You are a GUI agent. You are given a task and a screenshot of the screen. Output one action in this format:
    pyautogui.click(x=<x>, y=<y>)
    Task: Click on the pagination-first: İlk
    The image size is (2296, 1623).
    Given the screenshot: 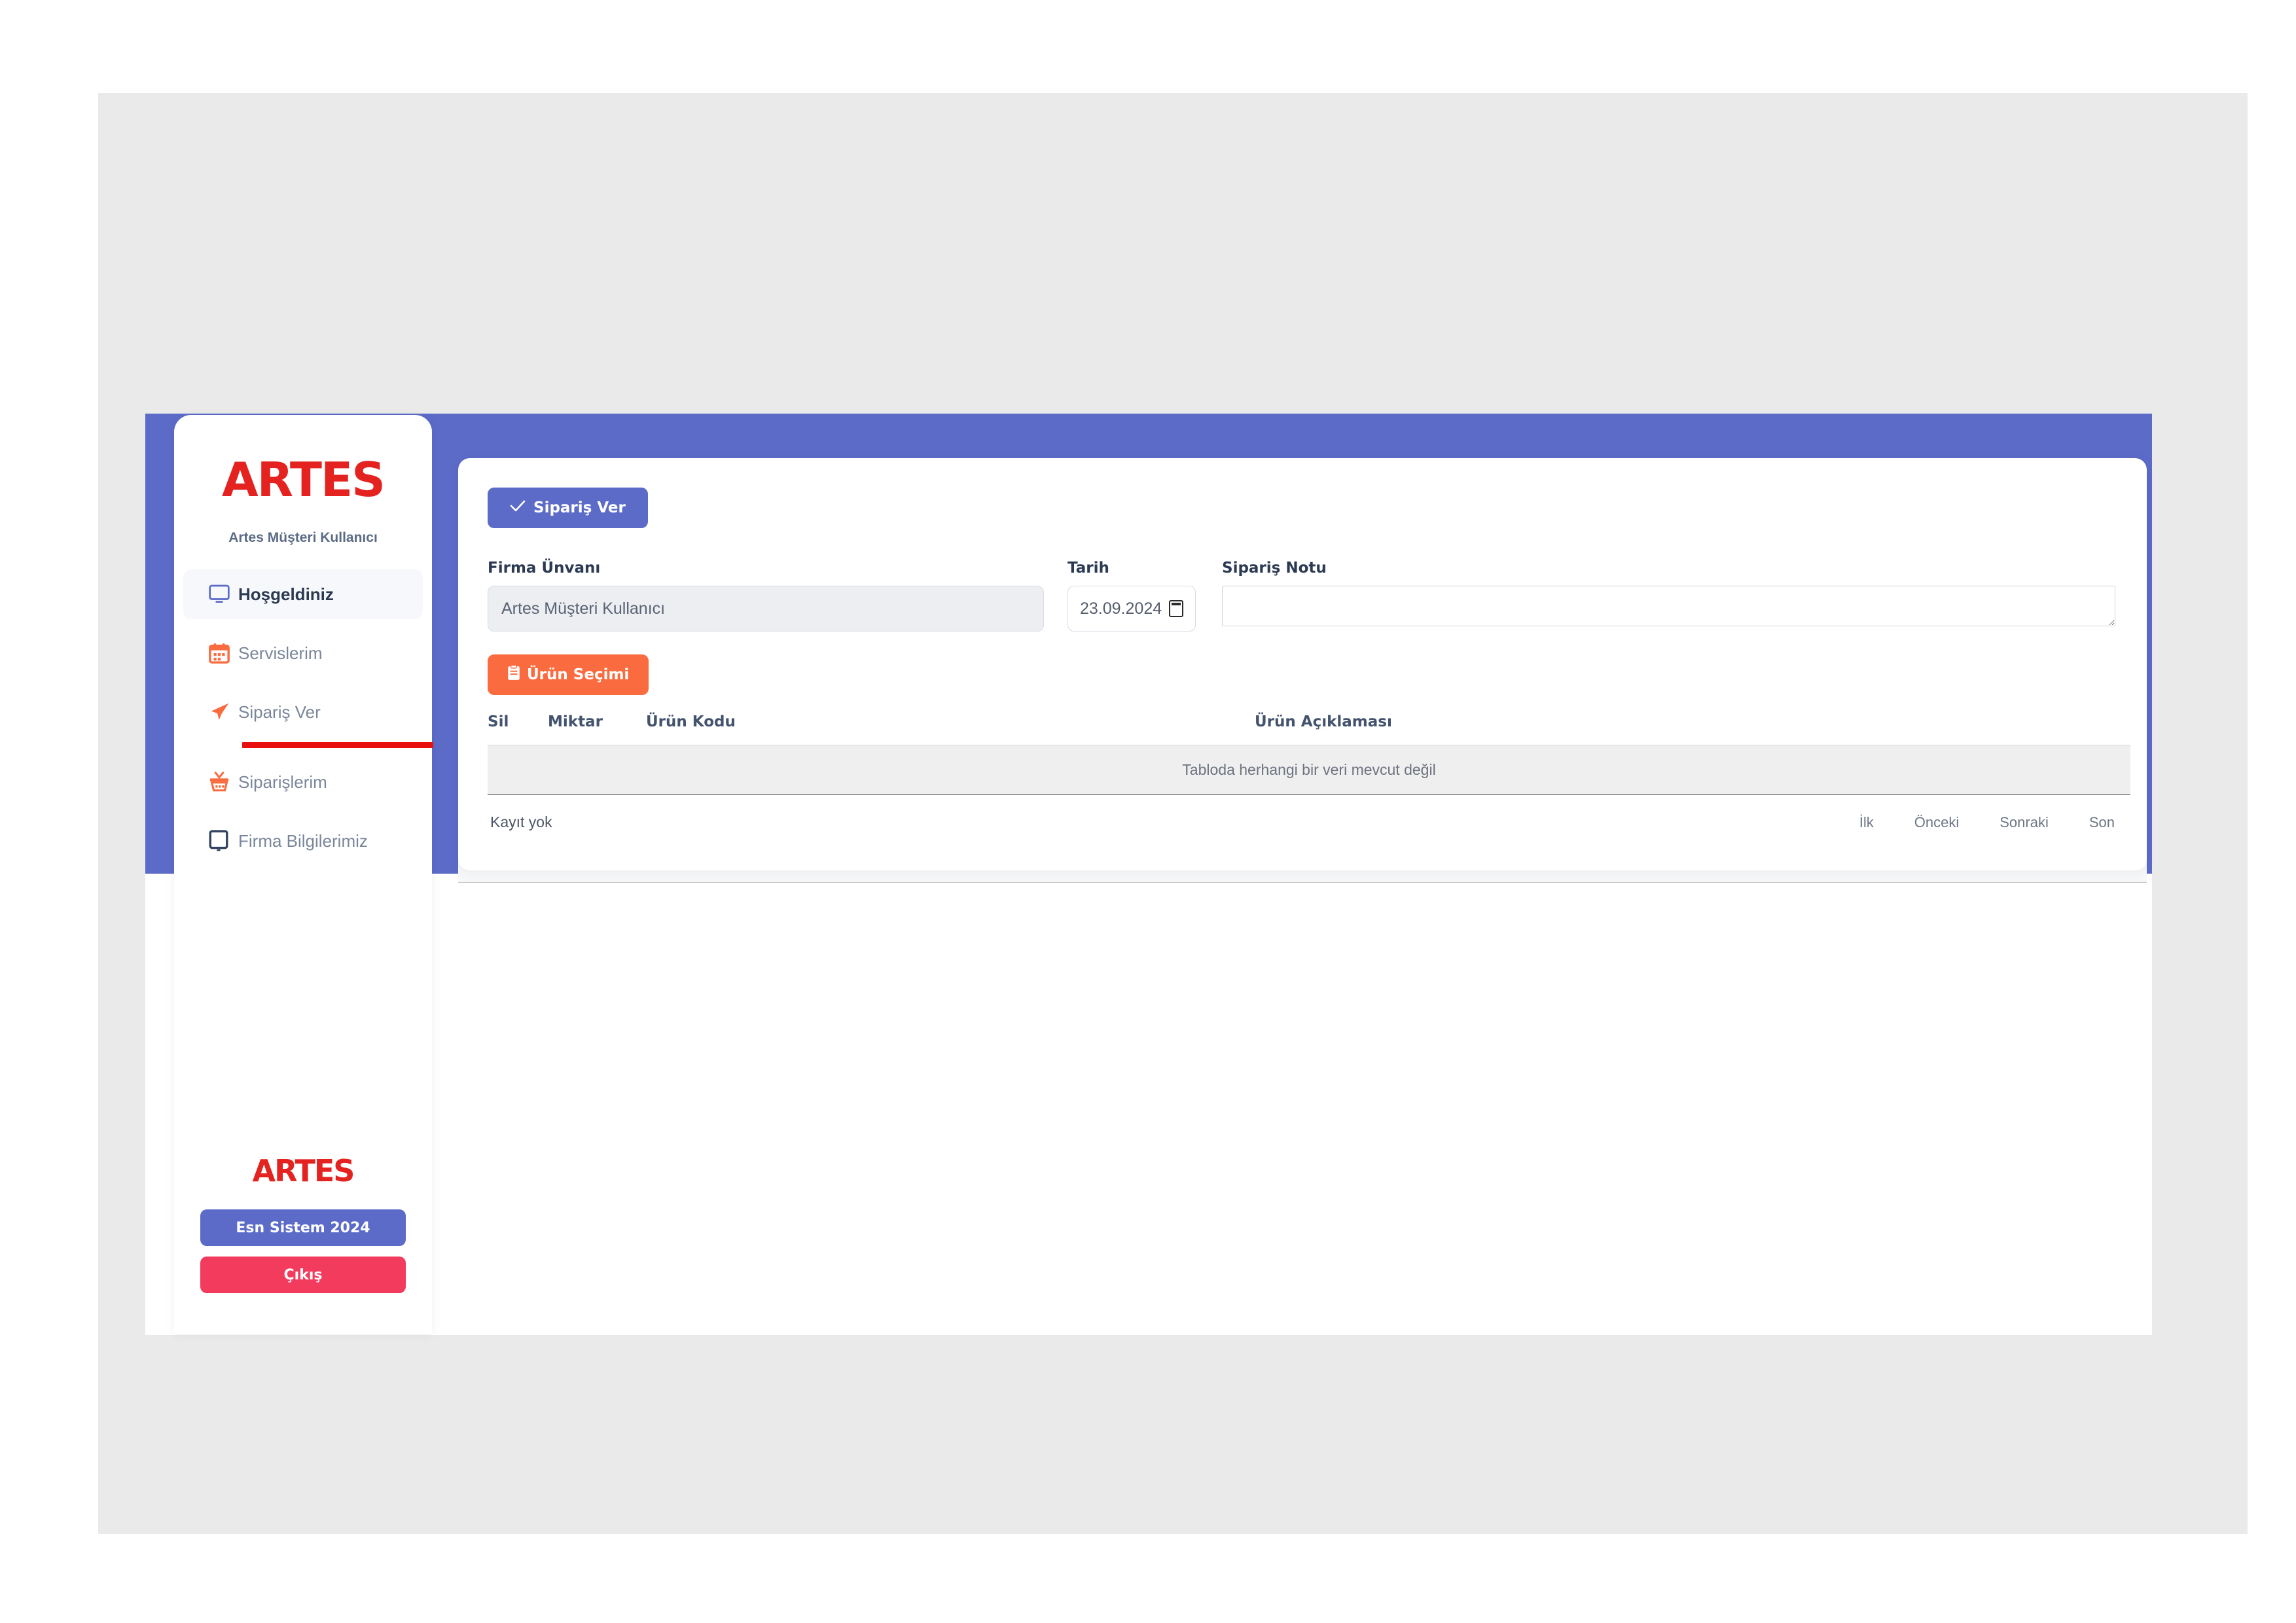 What is the action you would take?
    pyautogui.click(x=1866, y=822)
    